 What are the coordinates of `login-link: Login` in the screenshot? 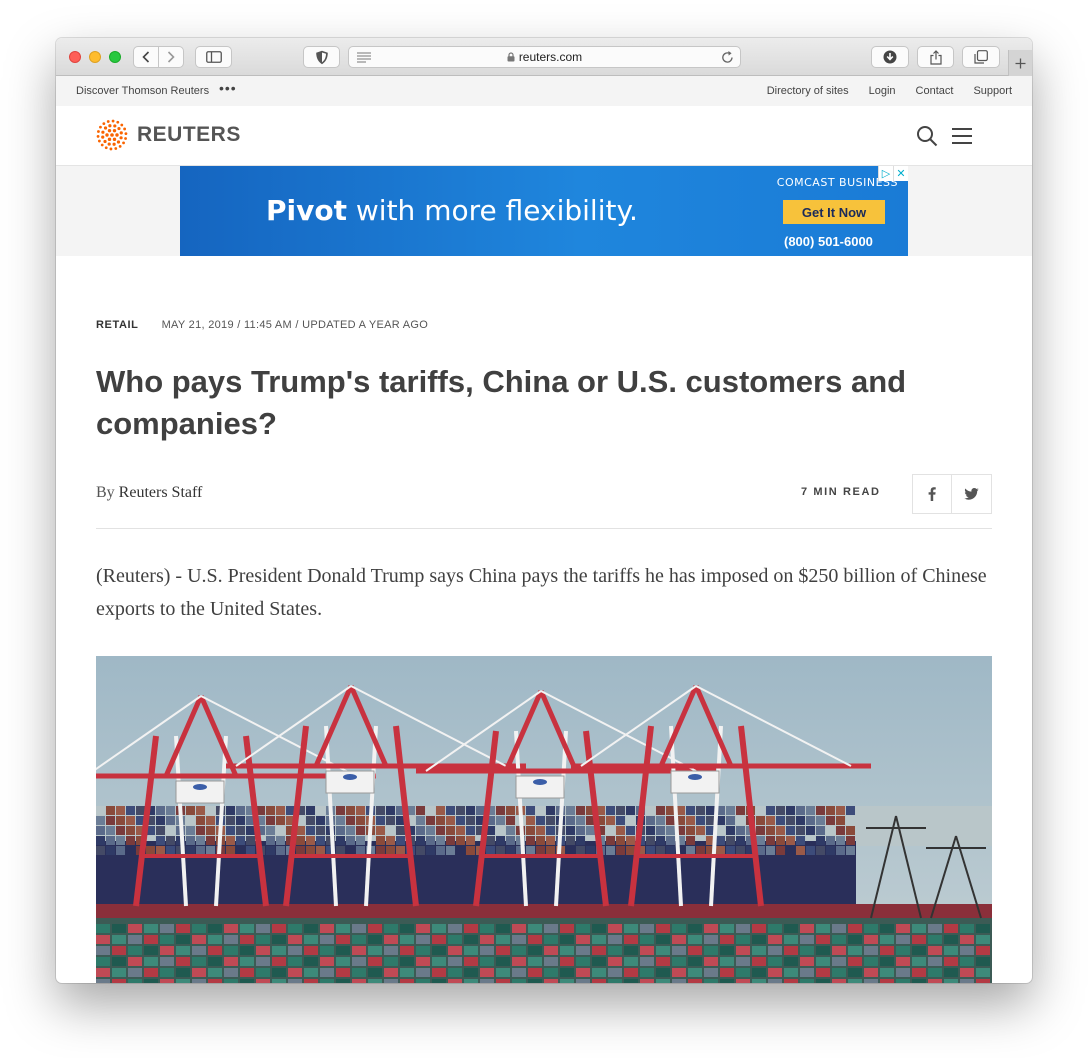 It's located at (882, 91).